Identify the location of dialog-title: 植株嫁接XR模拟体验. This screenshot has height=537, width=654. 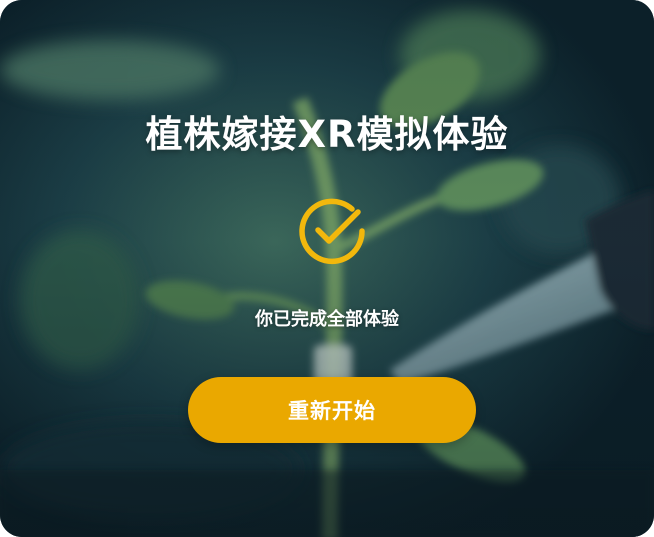
(327, 134).